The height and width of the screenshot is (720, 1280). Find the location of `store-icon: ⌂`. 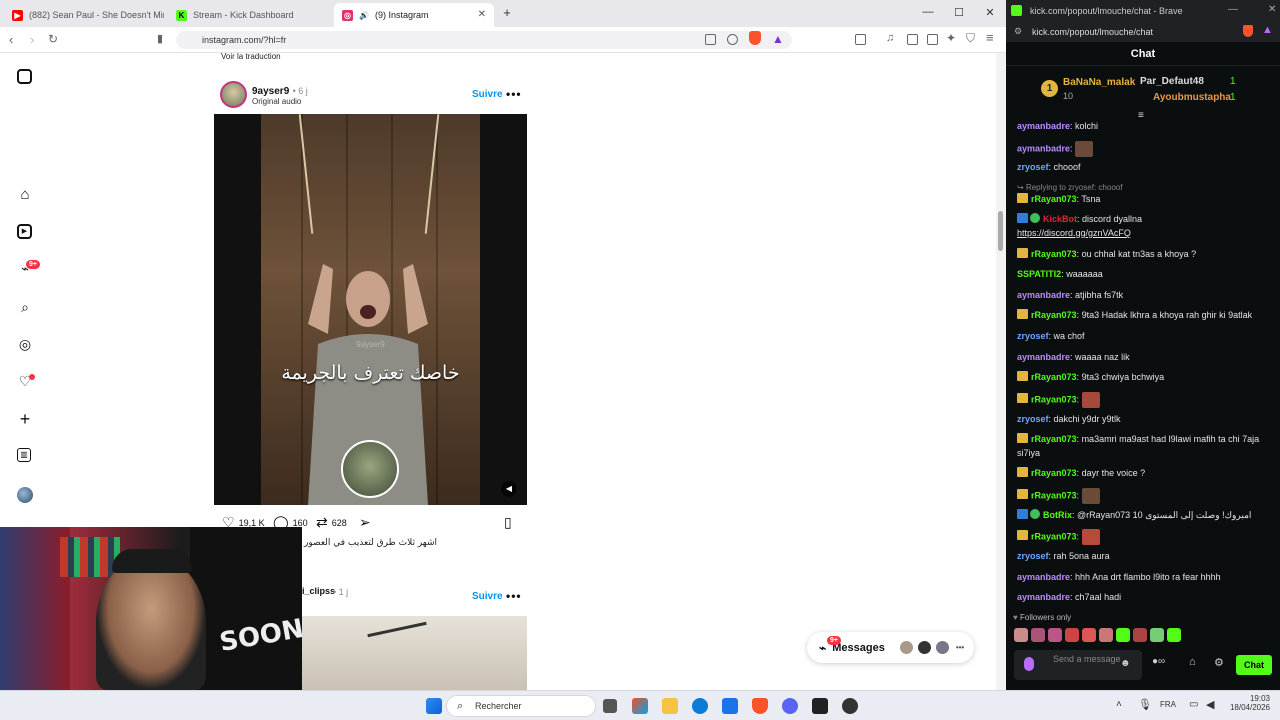

store-icon: ⌂ is located at coordinates (1192, 662).